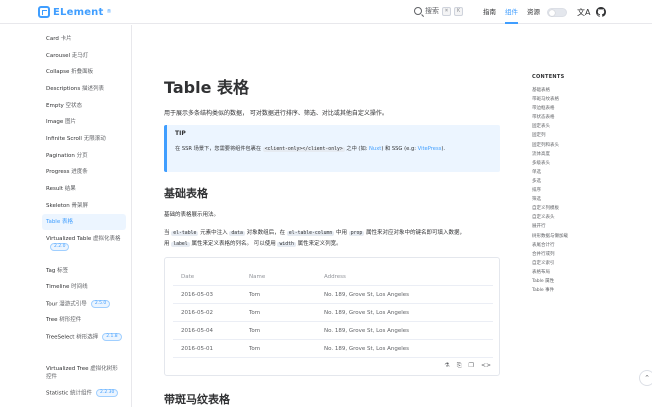 The image size is (652, 407). Describe the element at coordinates (197, 294) in the screenshot. I see `cell-date: 2016-05-03` at that location.